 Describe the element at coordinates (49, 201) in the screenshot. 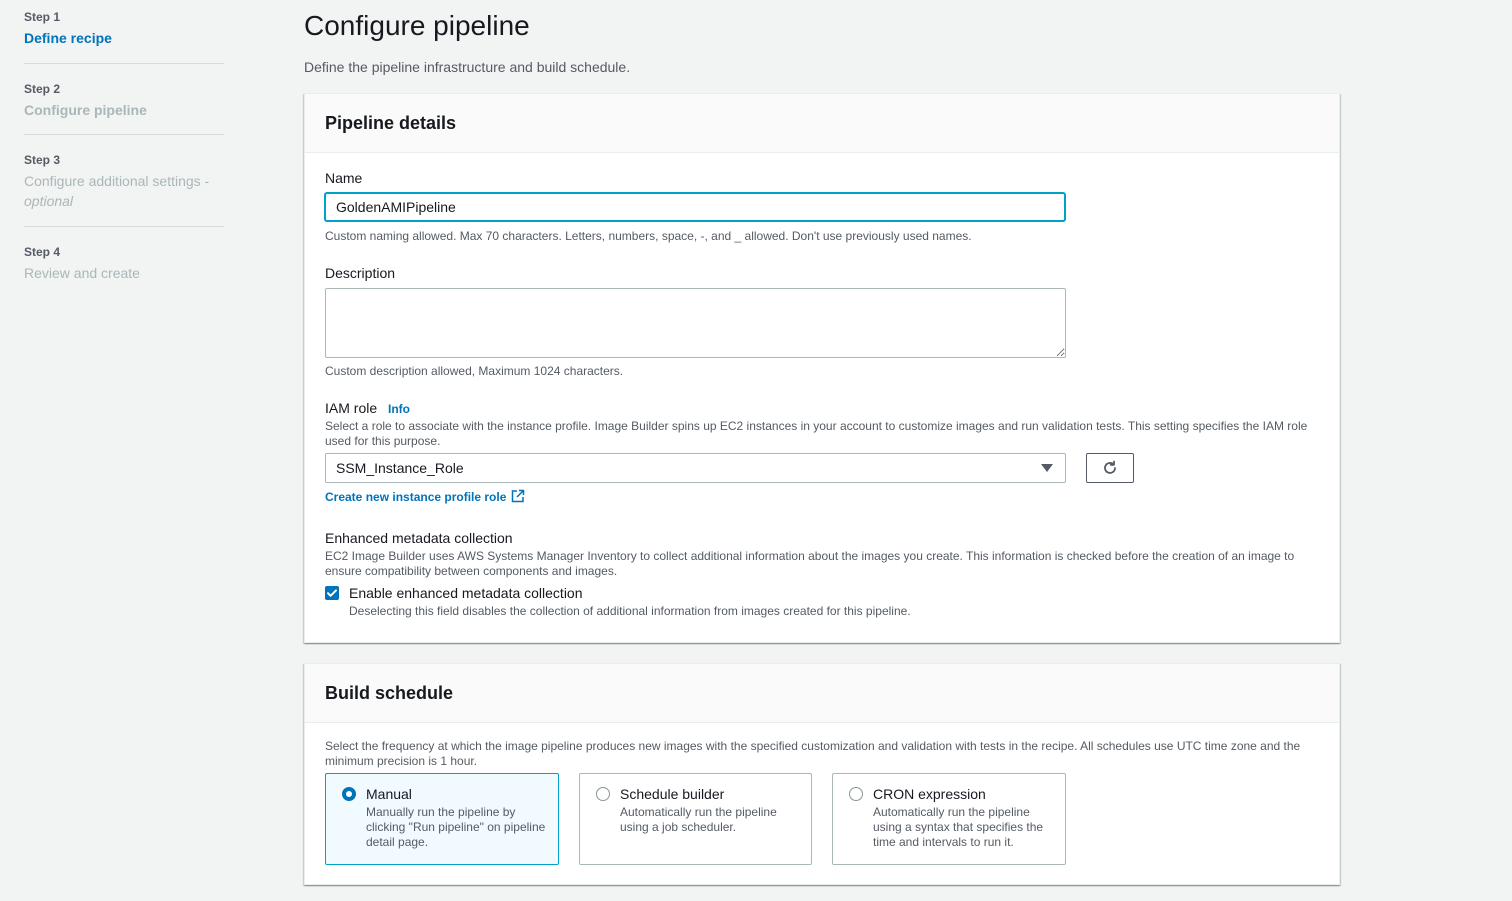

I see `step-optional-tag: optional` at that location.